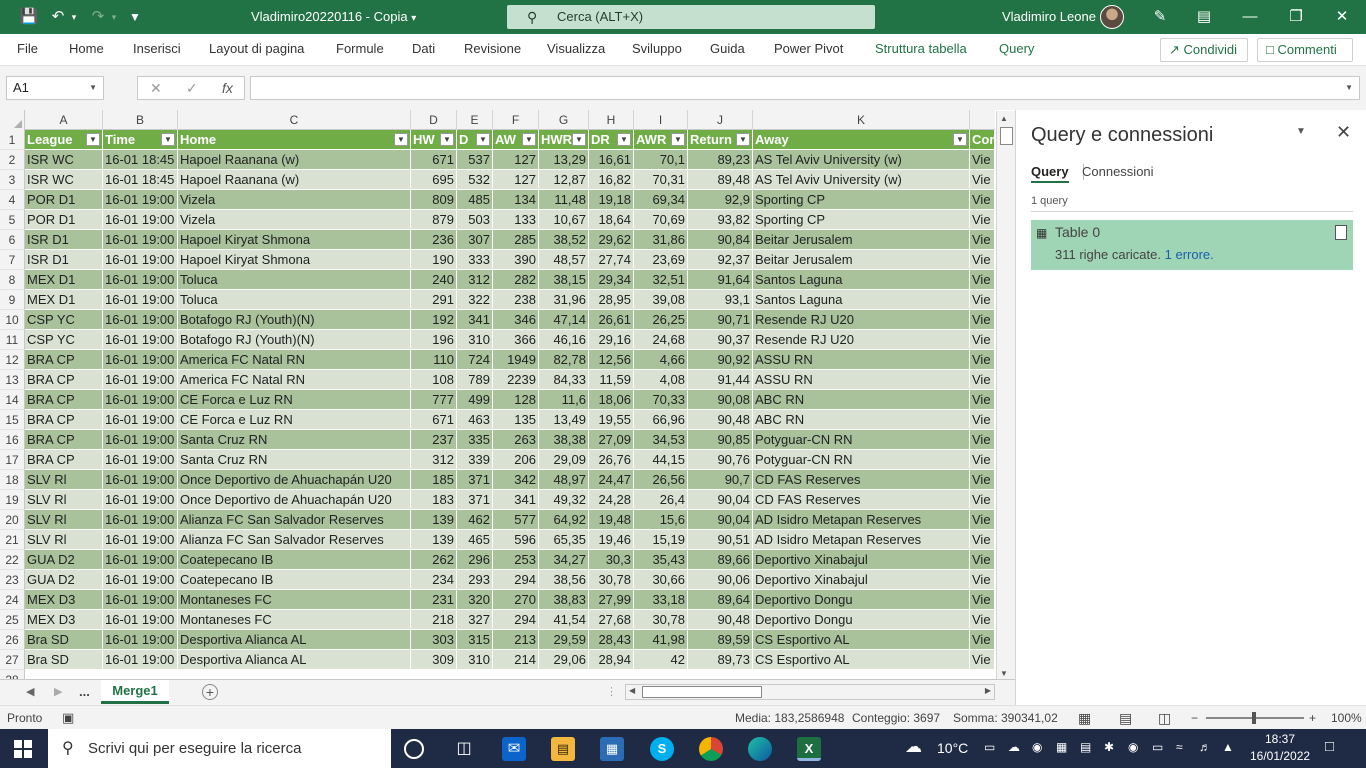  I want to click on cancel-icon: ✕, so click(156, 88).